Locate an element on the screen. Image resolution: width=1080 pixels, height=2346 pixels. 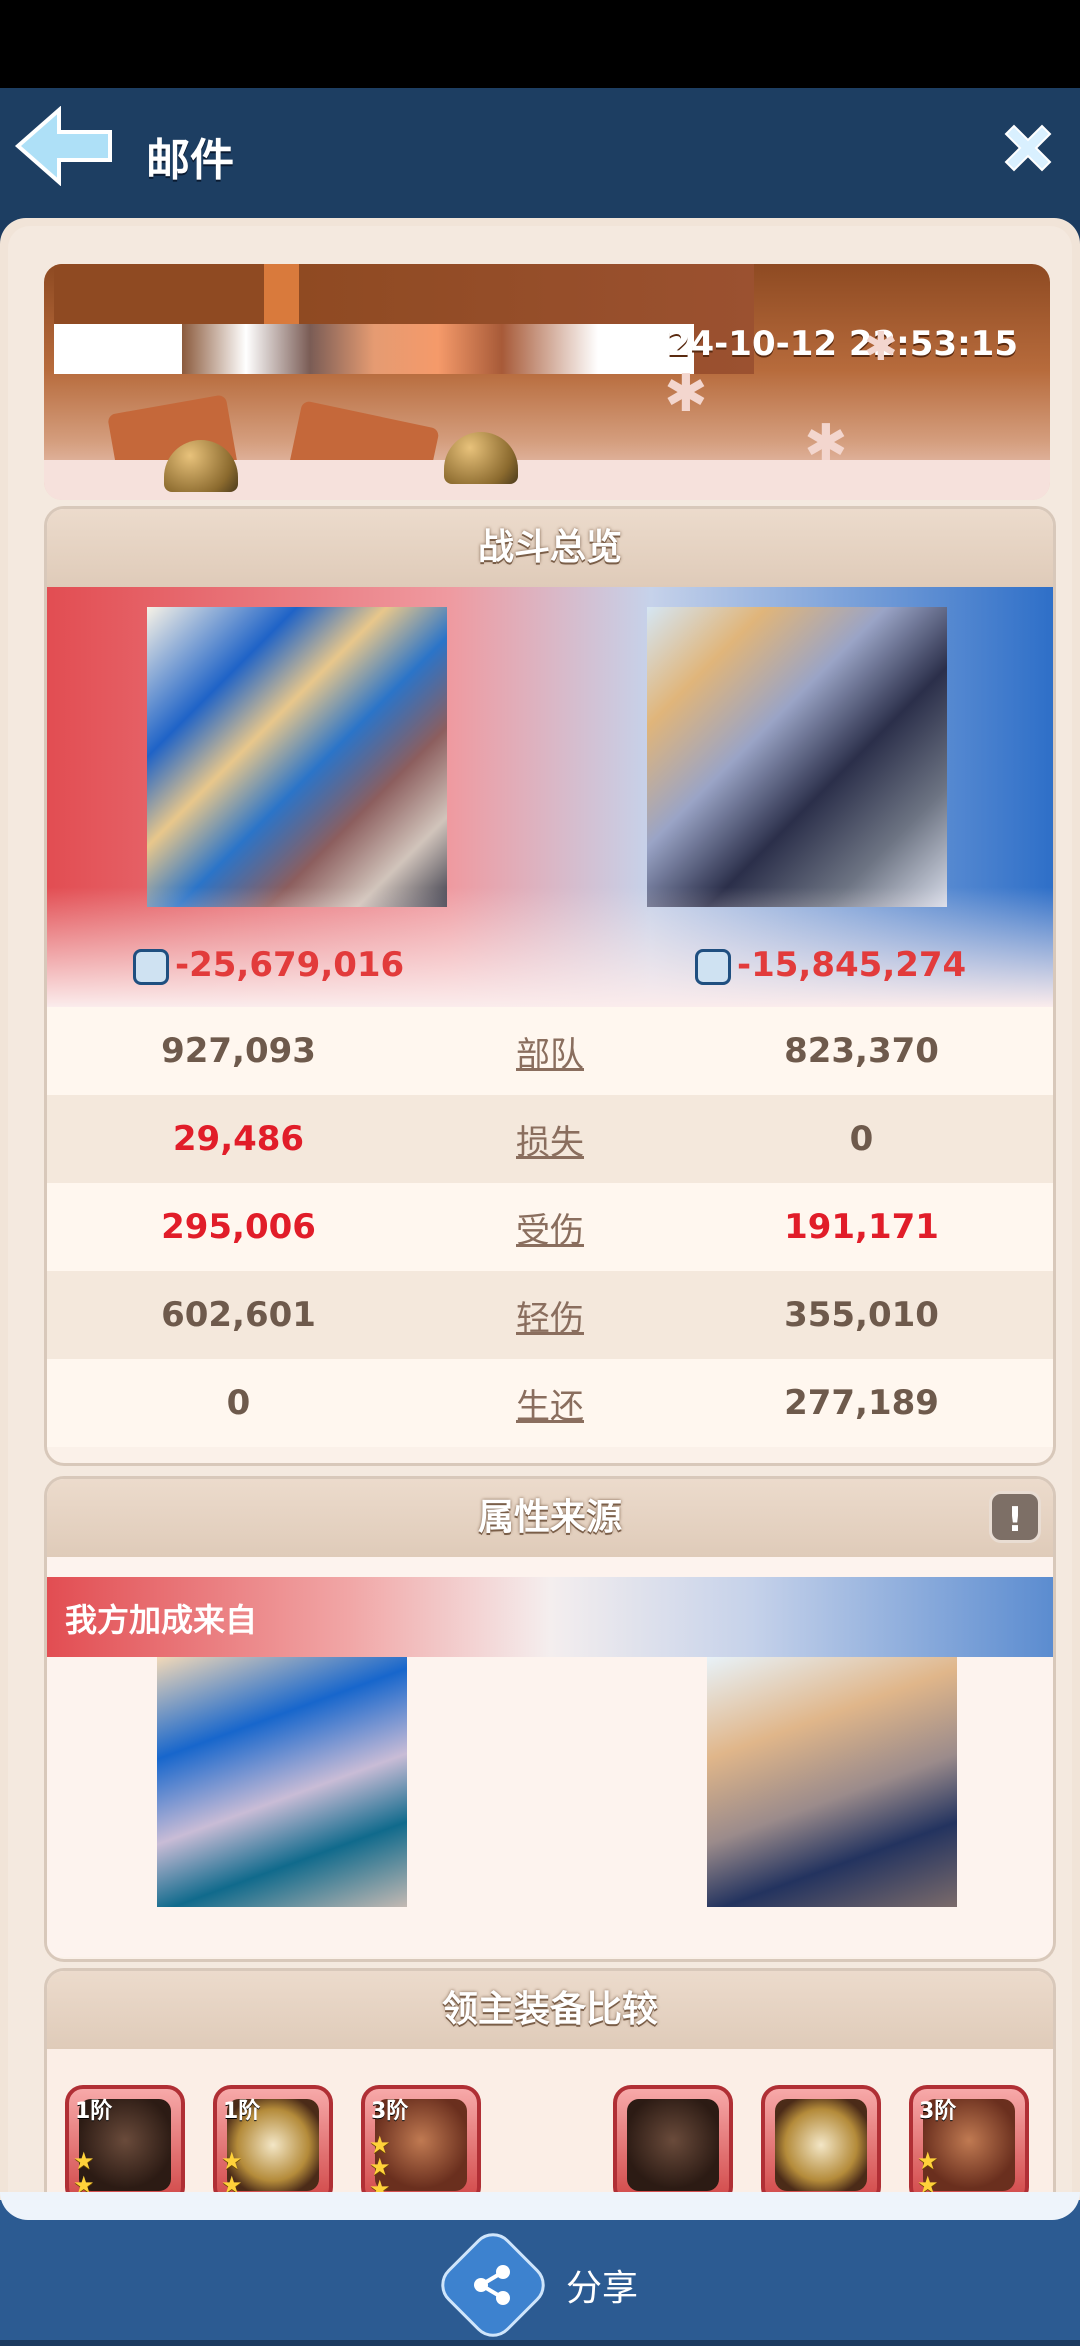
helmet-icon is located at coordinates (481, 458).